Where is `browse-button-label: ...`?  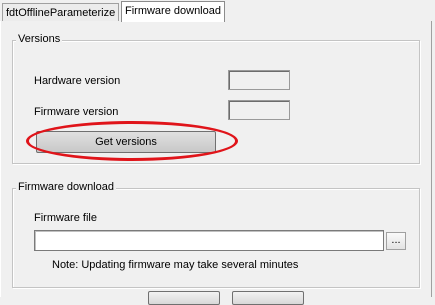 browse-button-label: ... is located at coordinates (396, 240).